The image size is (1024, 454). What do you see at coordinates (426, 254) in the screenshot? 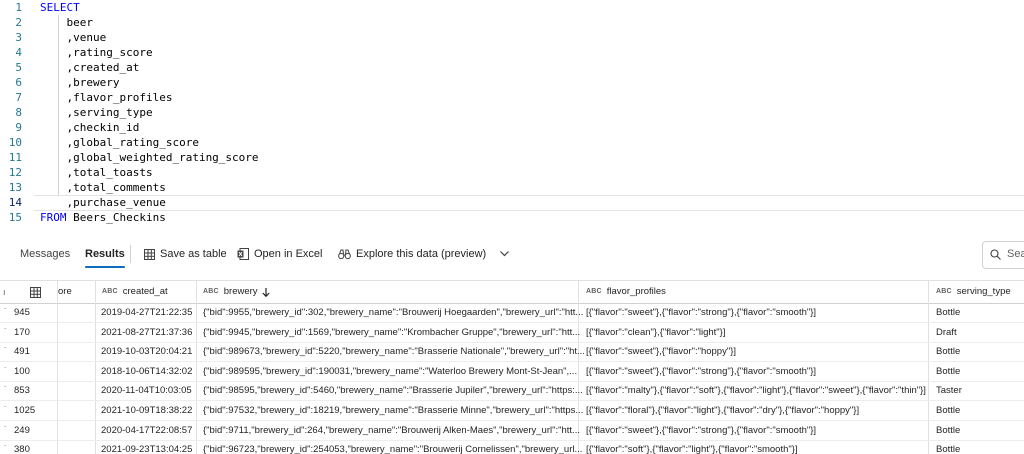
I see `explore-data-button: Explore this data (preview)` at bounding box center [426, 254].